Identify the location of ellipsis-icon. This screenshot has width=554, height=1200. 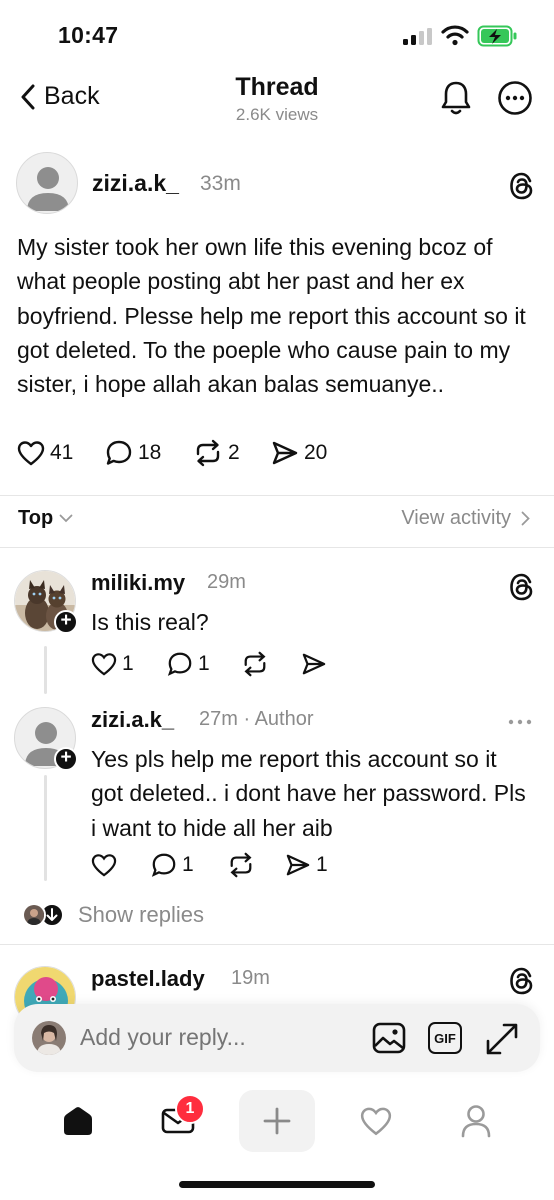
(520, 722).